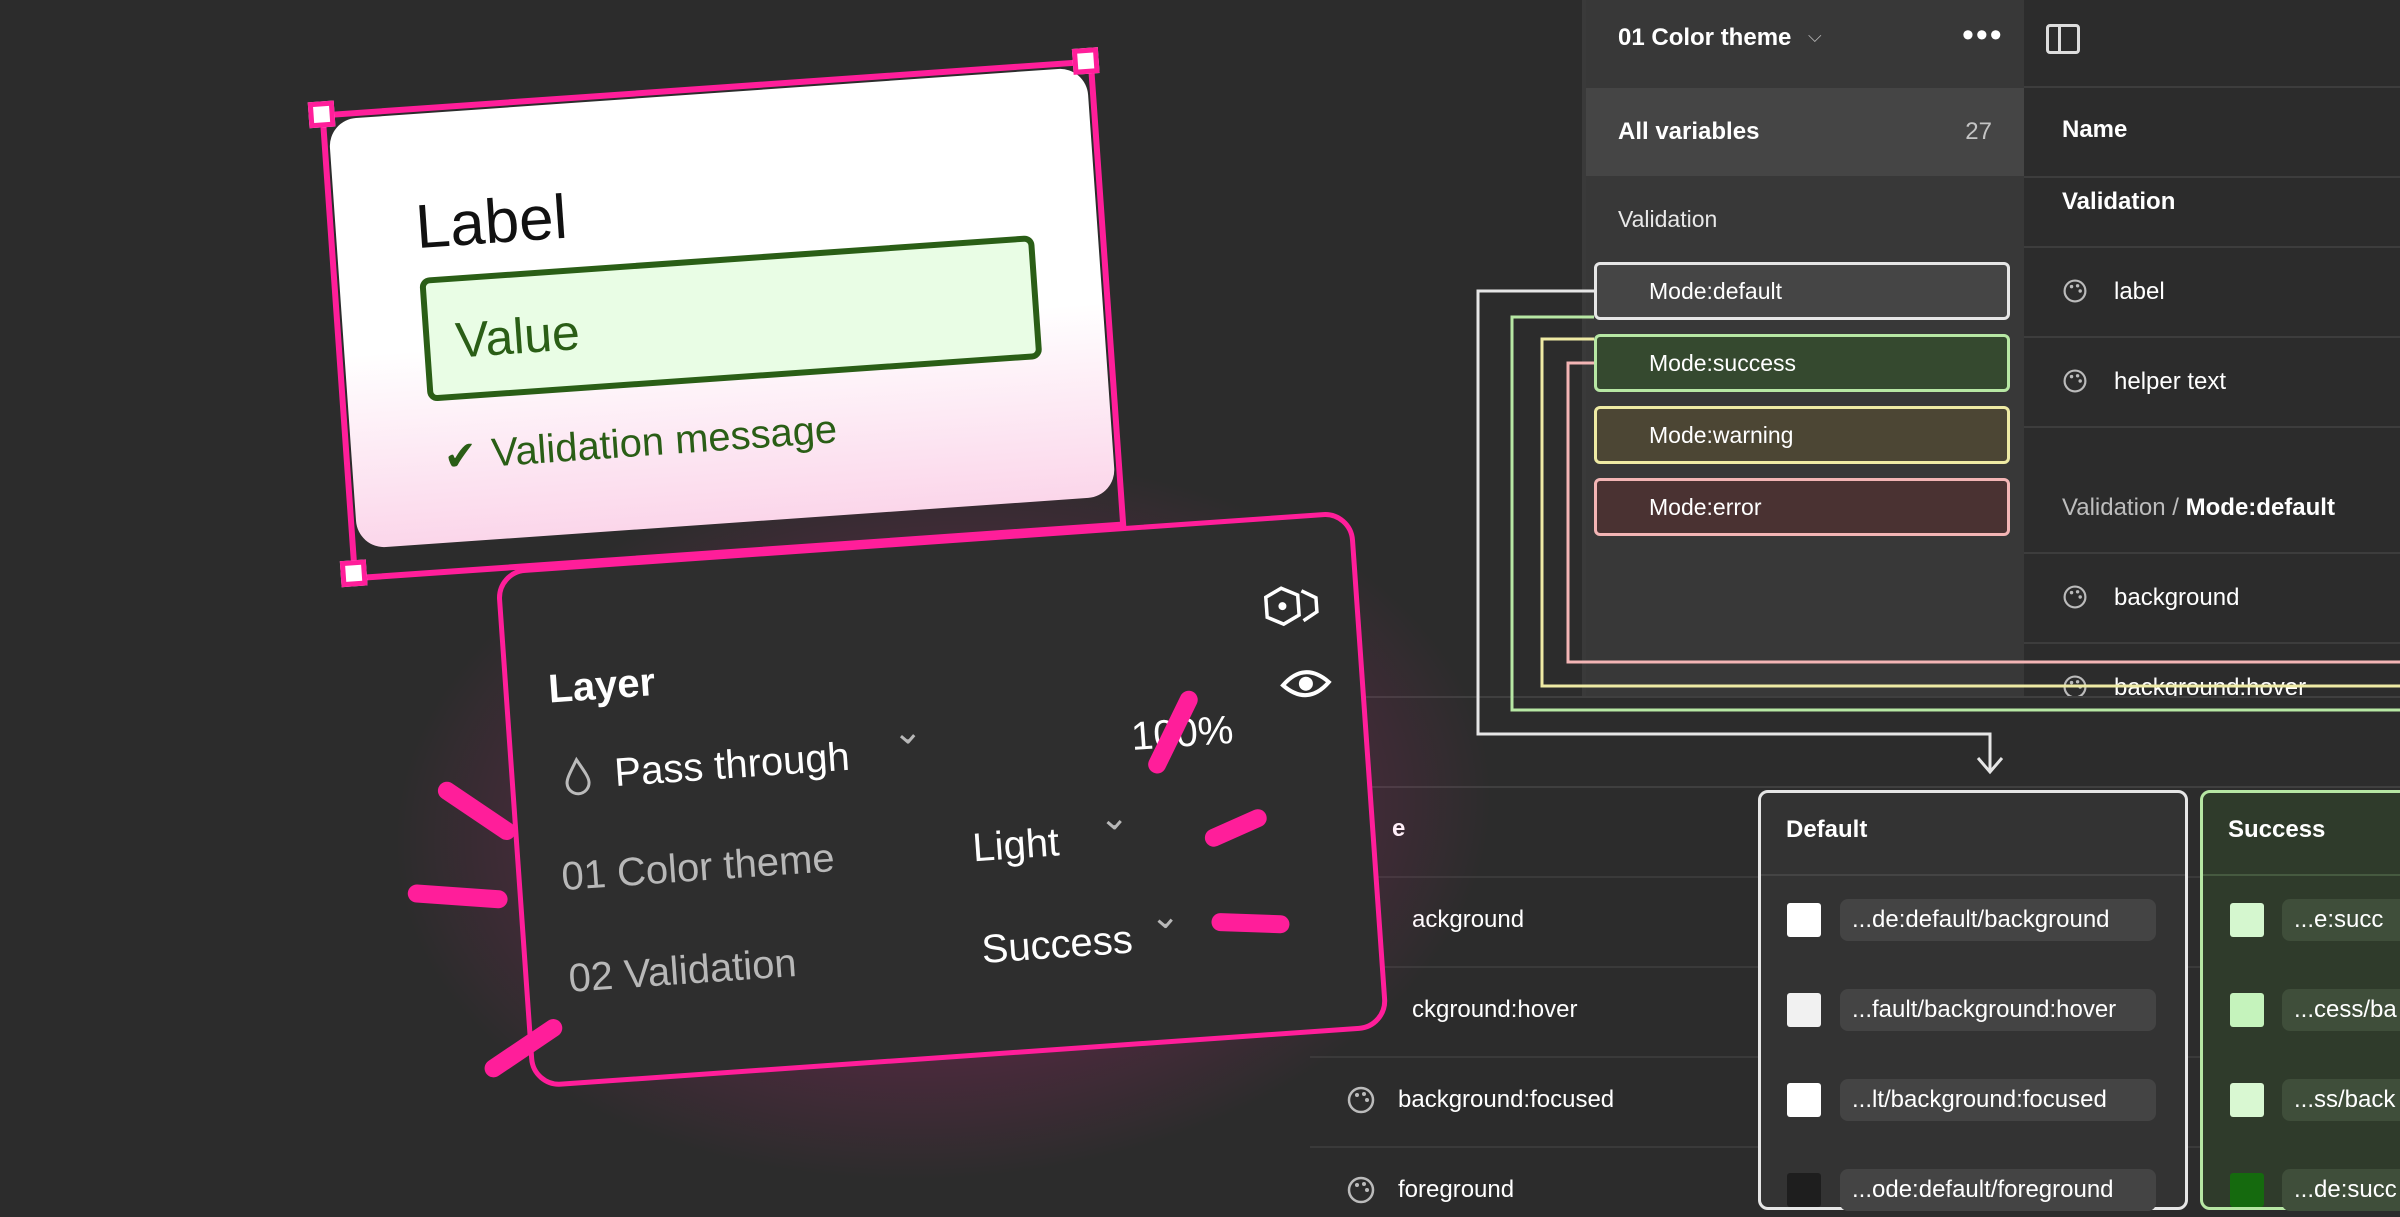  Describe the element at coordinates (2301, 875) in the screenshot. I see `success-header-divider` at that location.